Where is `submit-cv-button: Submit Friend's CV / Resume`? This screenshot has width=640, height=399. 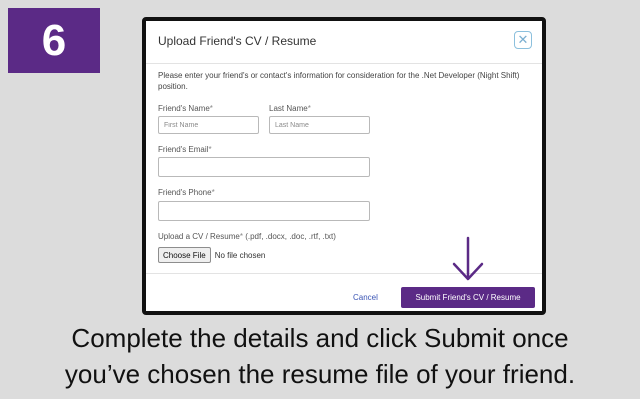 submit-cv-button: Submit Friend's CV / Resume is located at coordinates (468, 297).